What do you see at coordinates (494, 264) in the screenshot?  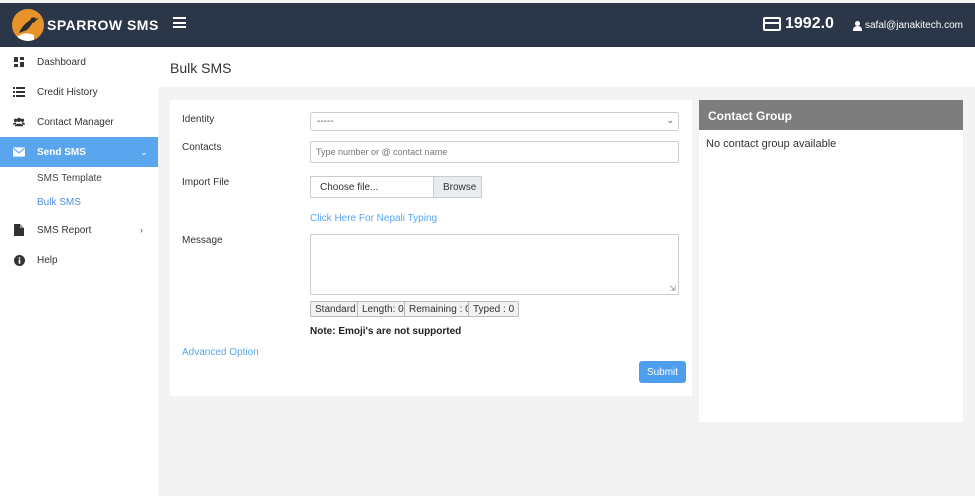 I see `message-textarea: ⇲` at bounding box center [494, 264].